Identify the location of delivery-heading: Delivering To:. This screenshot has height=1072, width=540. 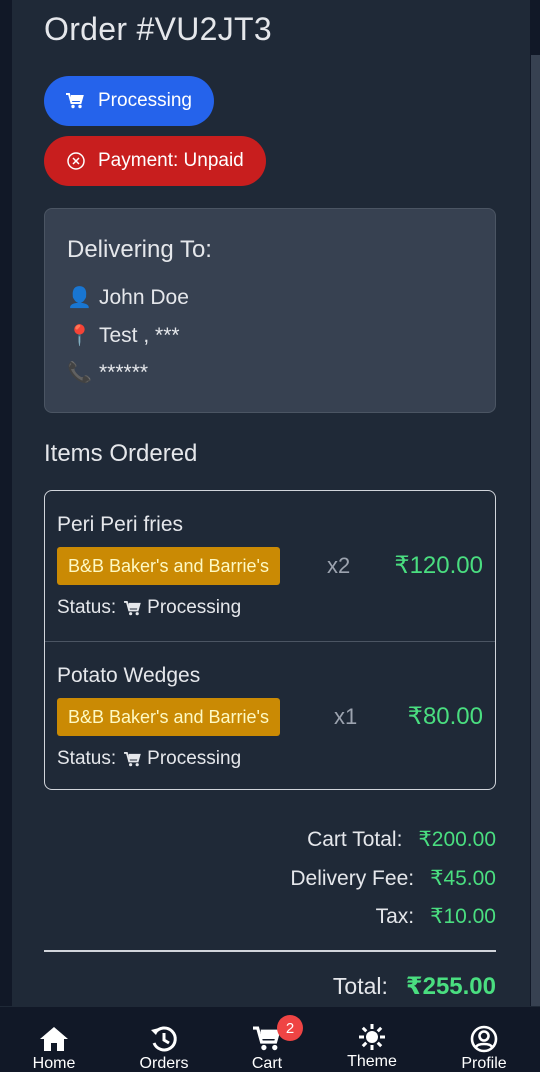
(139, 249).